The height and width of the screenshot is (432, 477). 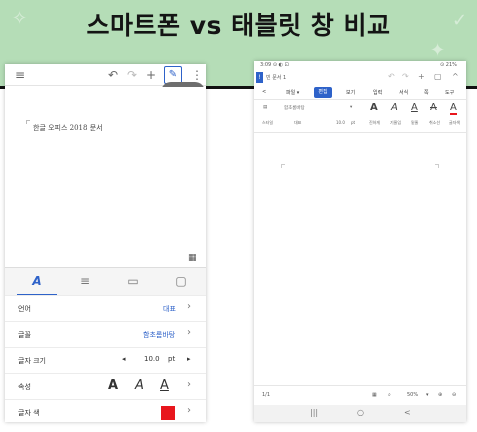 What do you see at coordinates (68, 128) in the screenshot?
I see `document-text: 한글 오피스 2018 문서` at bounding box center [68, 128].